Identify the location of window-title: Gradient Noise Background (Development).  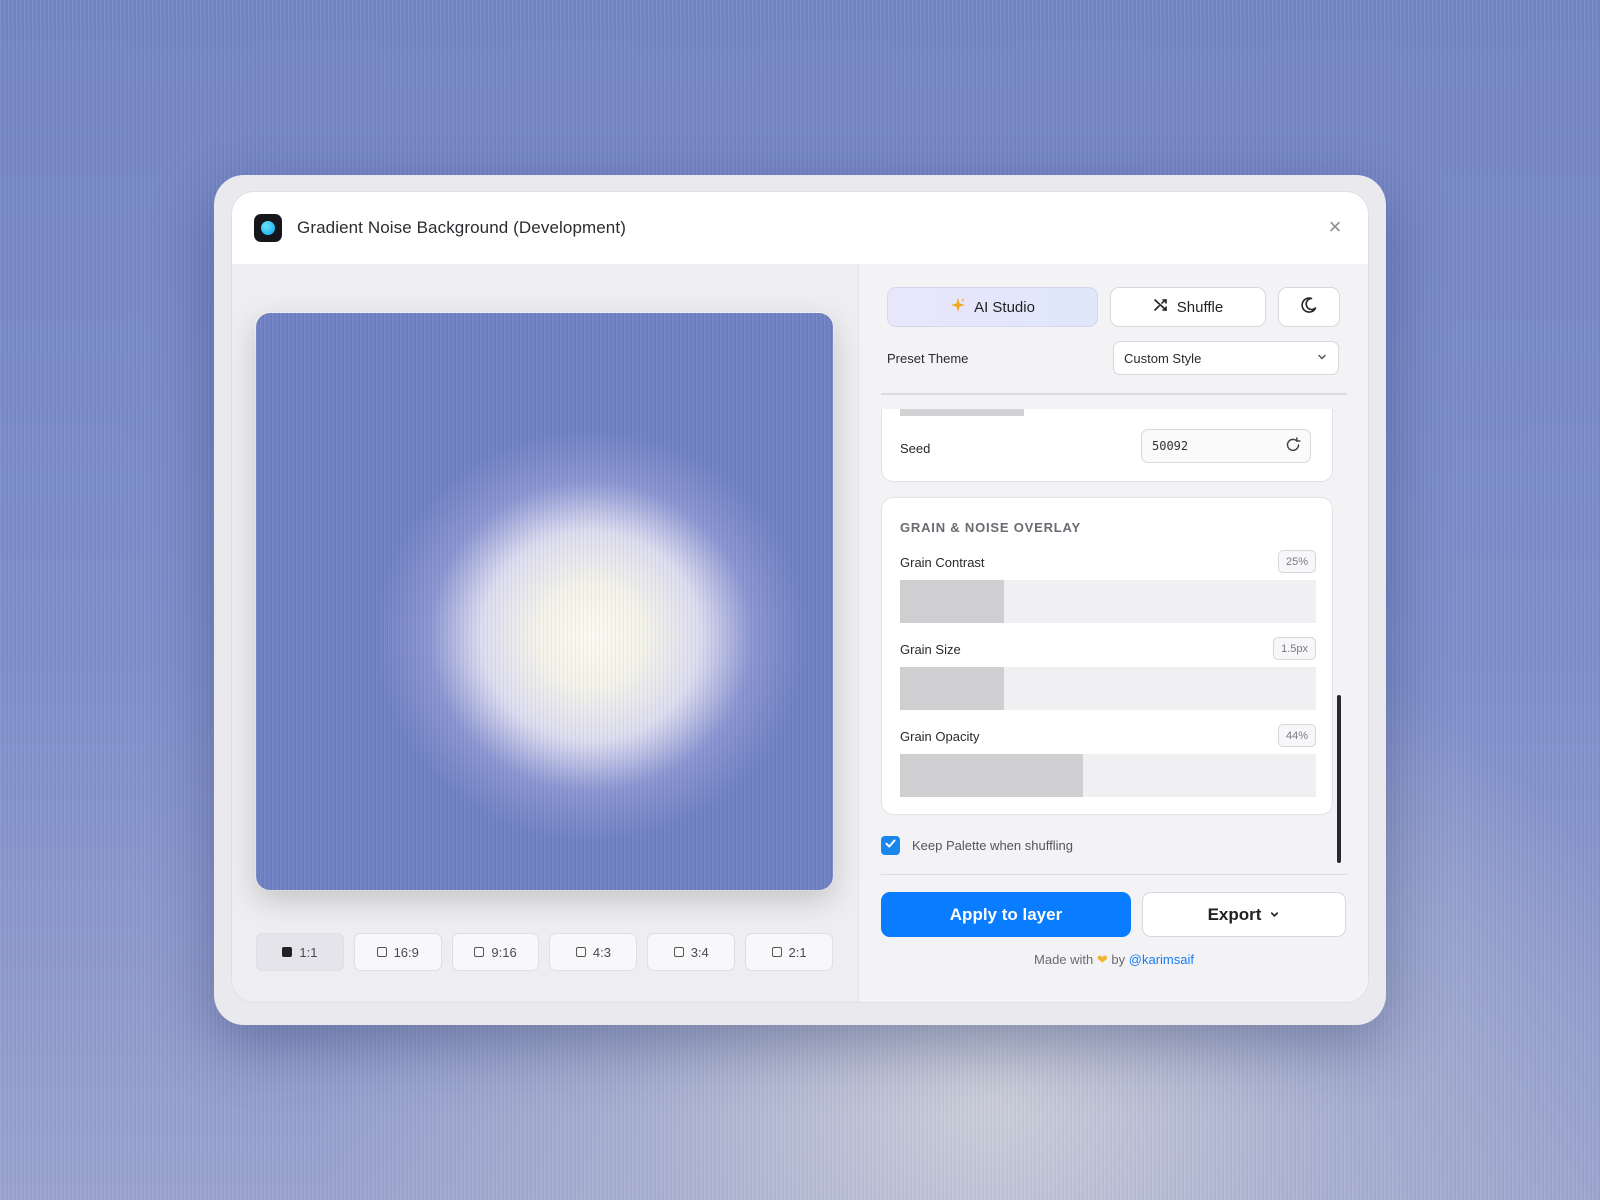
(461, 227).